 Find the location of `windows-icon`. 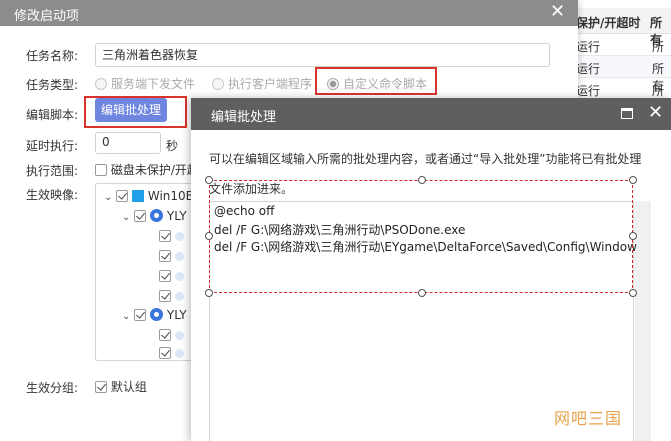

windows-icon is located at coordinates (138, 196).